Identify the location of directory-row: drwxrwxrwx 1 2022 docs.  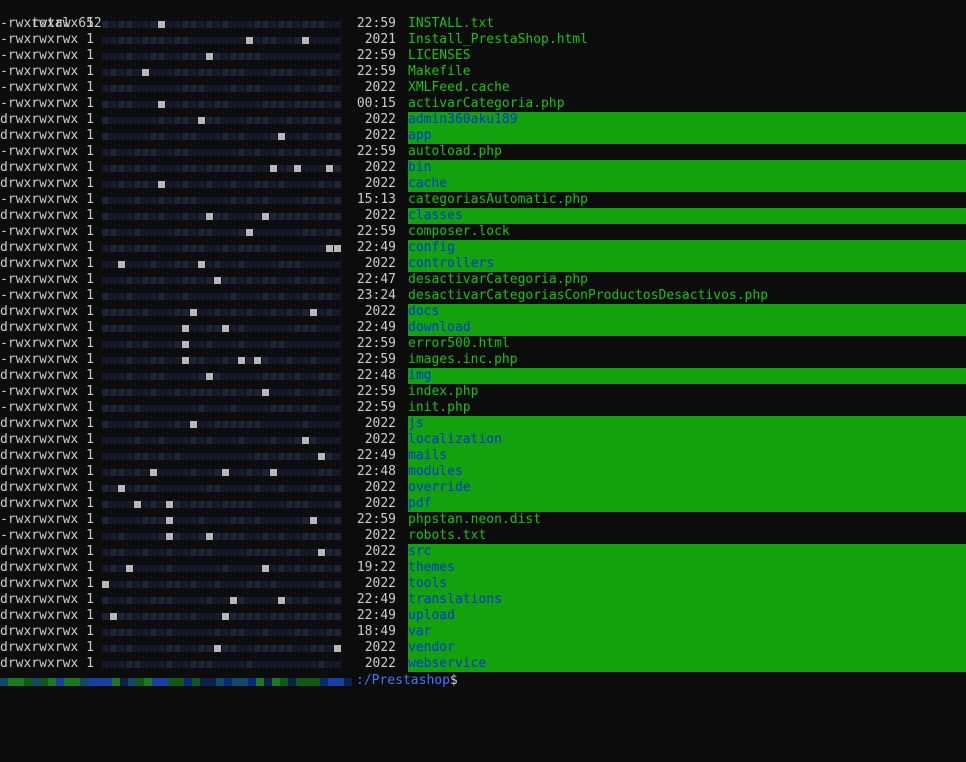
(483, 312).